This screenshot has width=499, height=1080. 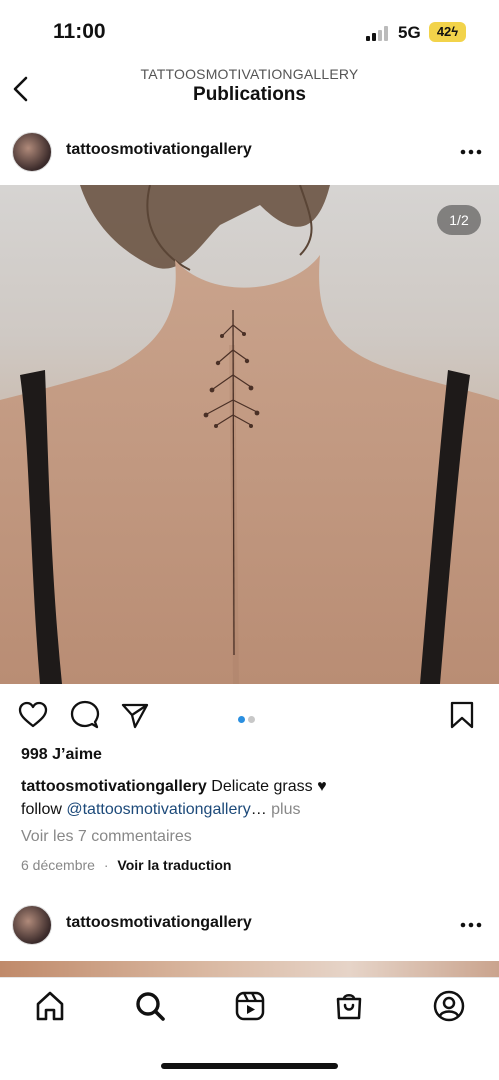 What do you see at coordinates (251, 719) in the screenshot?
I see `carousel-dot` at bounding box center [251, 719].